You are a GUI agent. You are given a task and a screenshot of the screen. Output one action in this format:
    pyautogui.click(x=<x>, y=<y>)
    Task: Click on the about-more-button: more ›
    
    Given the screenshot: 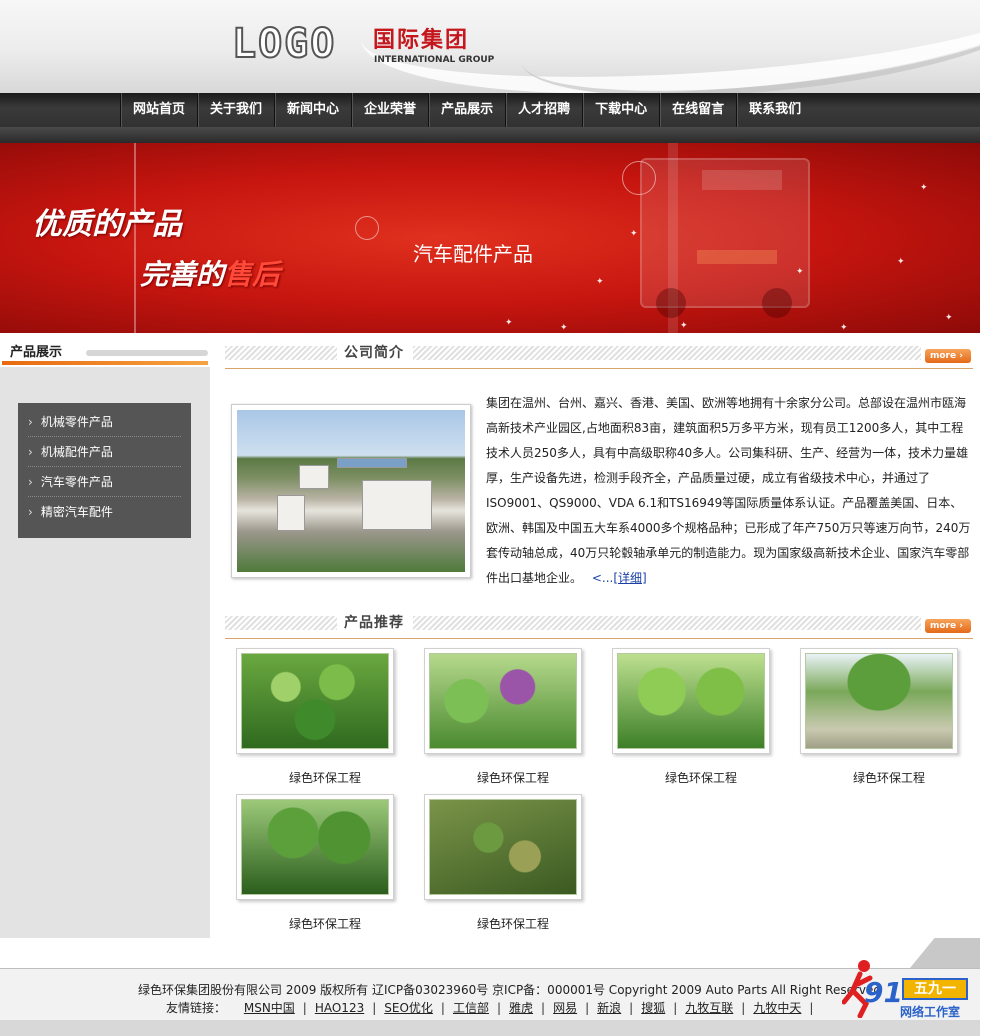 What is the action you would take?
    pyautogui.click(x=948, y=356)
    